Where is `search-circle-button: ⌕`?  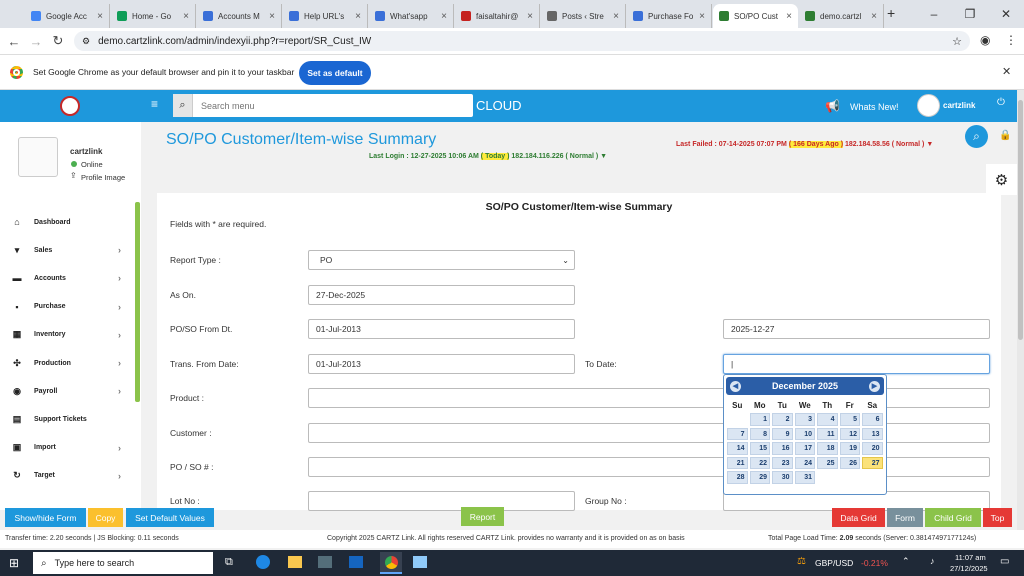
search-circle-button: ⌕ is located at coordinates (976, 136).